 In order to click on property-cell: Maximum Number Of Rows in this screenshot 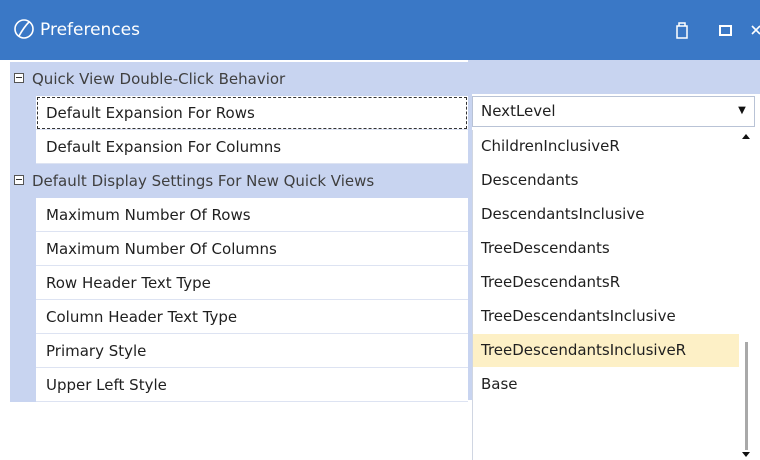, I will do `click(252, 215)`.